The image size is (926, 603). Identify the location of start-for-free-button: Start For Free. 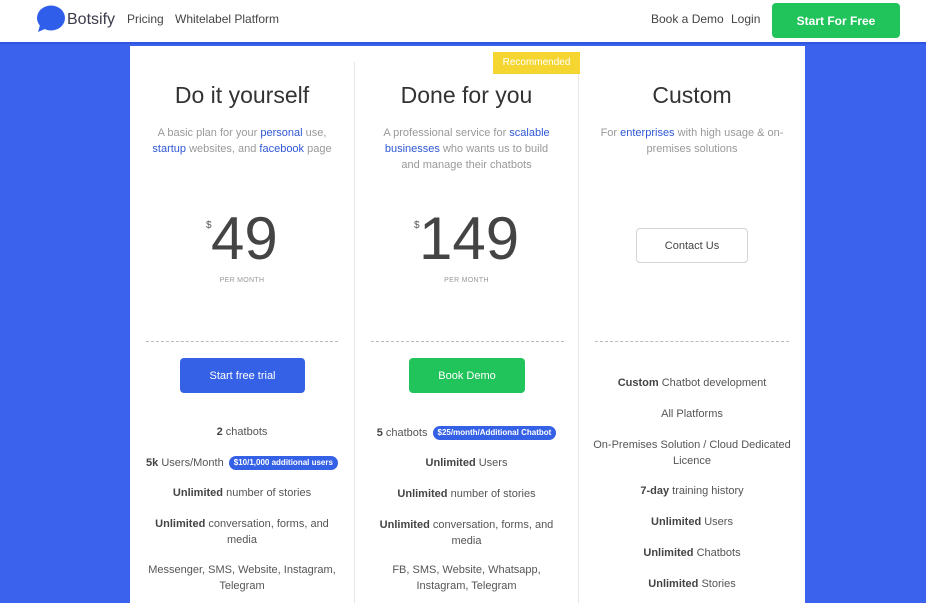
(836, 20).